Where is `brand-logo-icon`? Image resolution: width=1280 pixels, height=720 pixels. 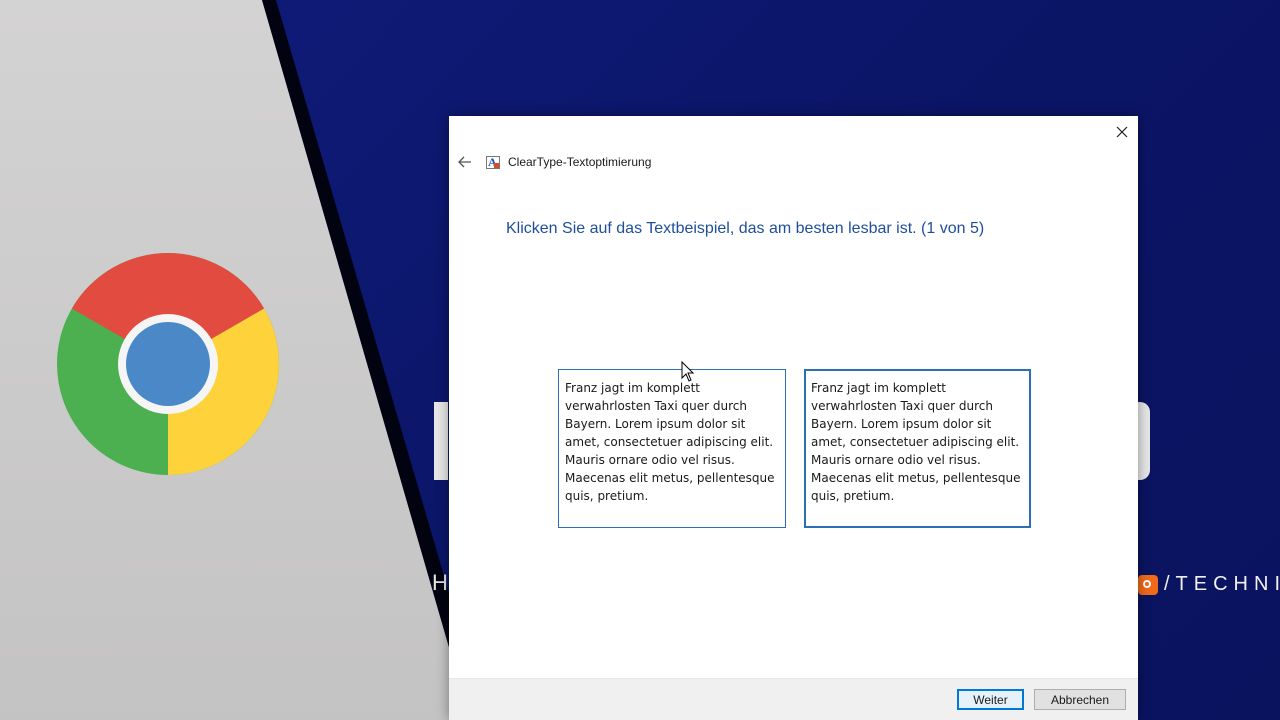
brand-logo-icon is located at coordinates (1148, 584).